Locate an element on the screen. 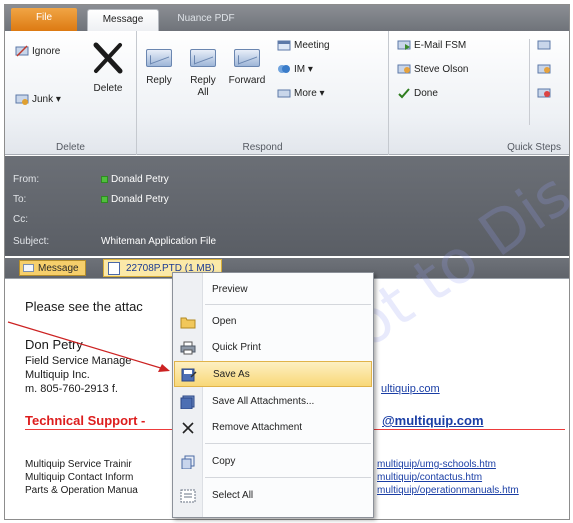 The height and width of the screenshot is (523, 573). group-label-respond: Respond is located at coordinates (262, 147).